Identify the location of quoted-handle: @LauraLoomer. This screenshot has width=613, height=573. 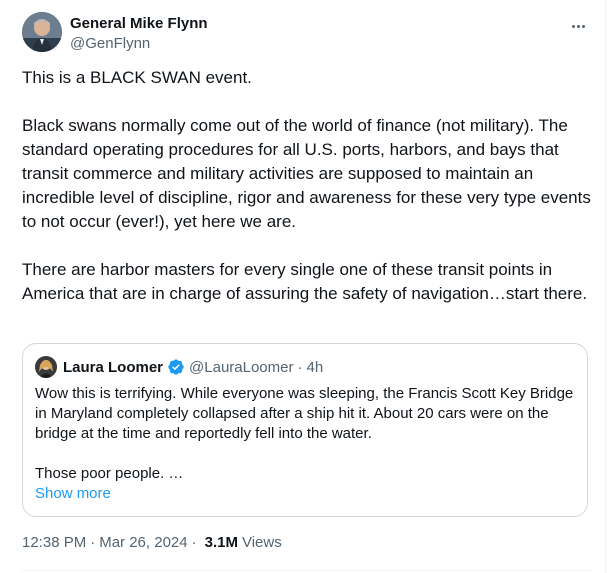
(241, 367).